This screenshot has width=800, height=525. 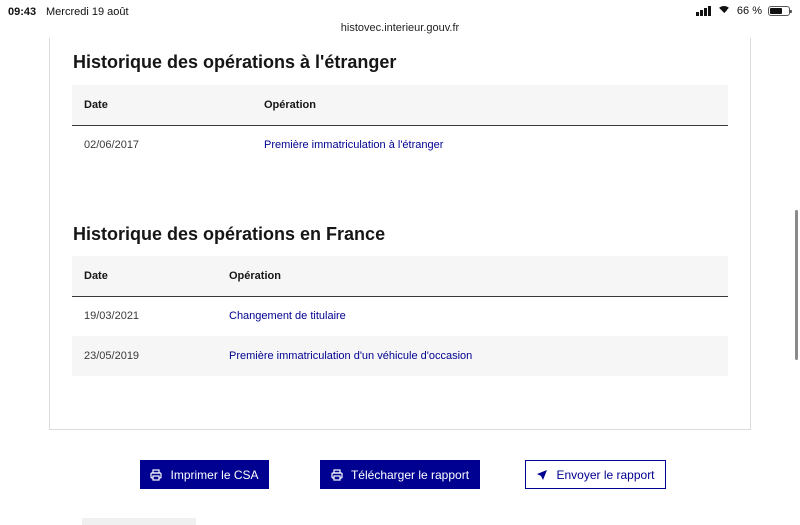 I want to click on send-report-label: Envoyer le rapport, so click(x=605, y=474).